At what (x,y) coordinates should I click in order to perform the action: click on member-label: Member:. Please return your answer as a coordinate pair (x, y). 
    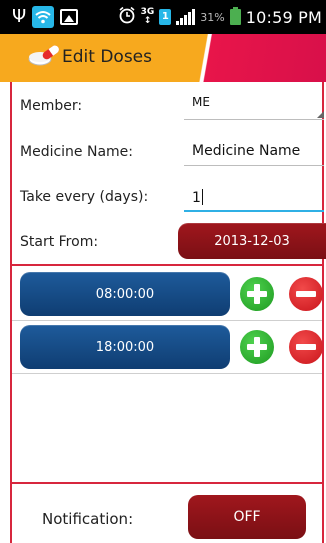
    Looking at the image, I should click on (51, 106).